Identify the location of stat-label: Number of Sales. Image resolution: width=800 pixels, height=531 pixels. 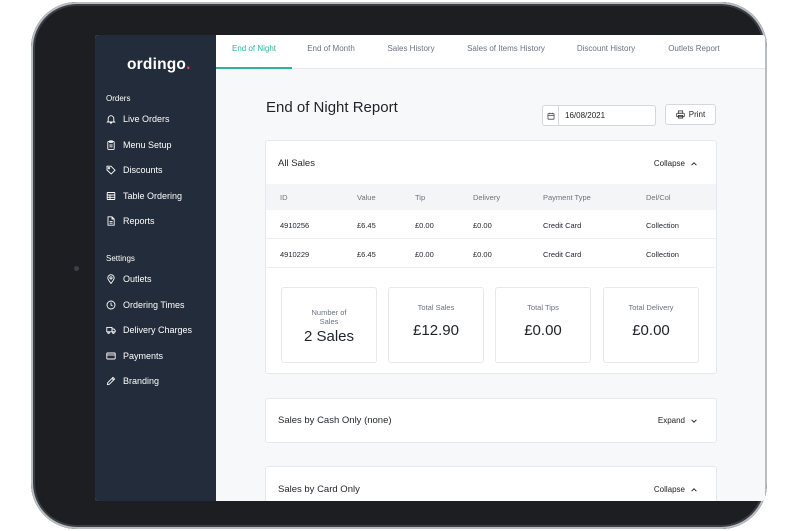
(329, 317).